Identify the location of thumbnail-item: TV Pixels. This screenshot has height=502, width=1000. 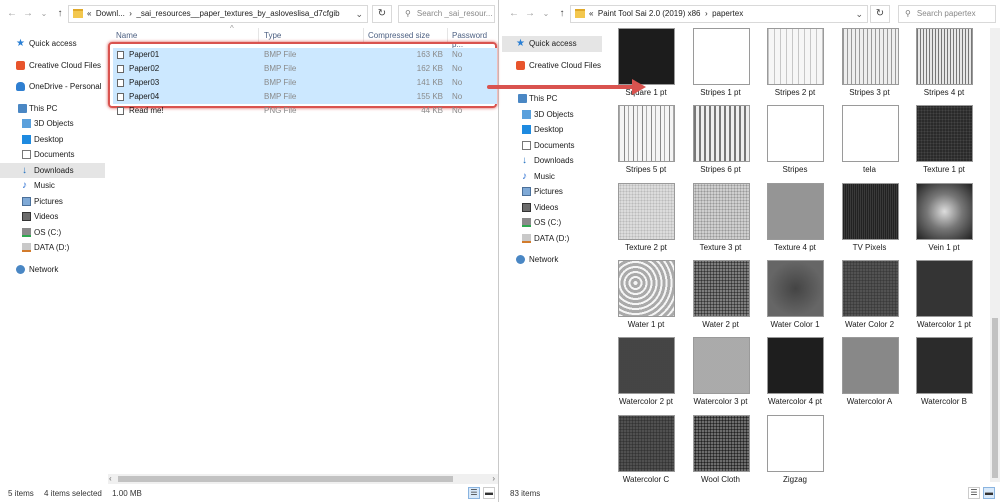
(877, 221).